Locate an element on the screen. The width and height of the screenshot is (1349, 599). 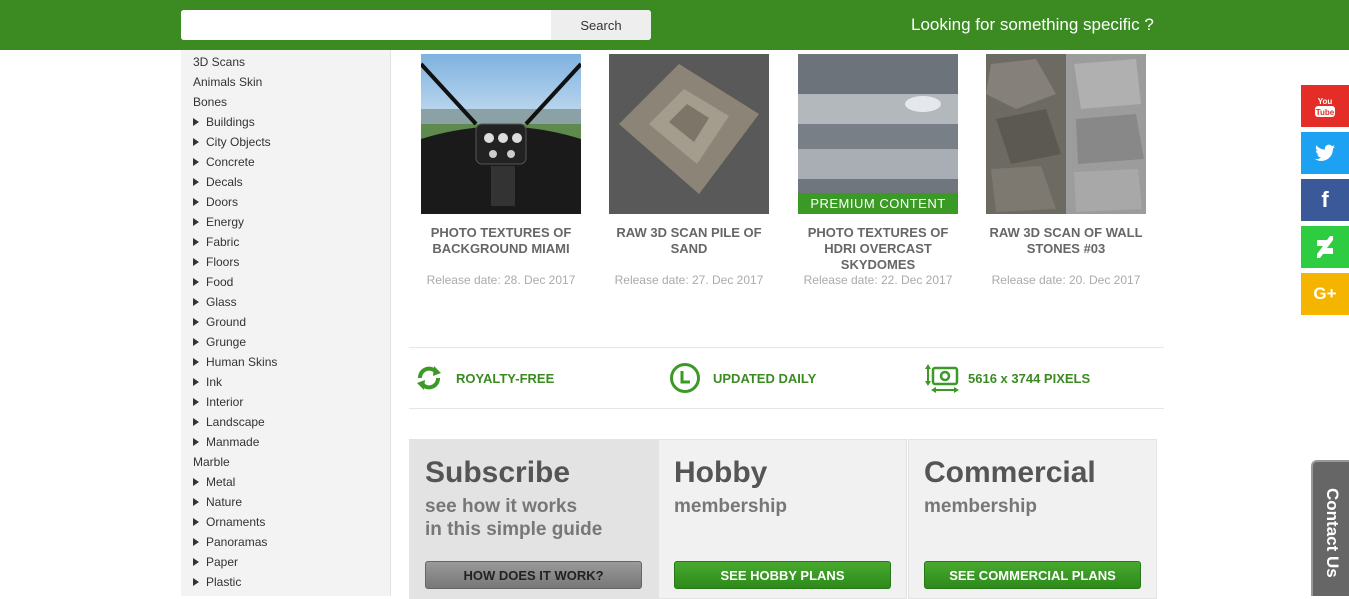
facebook-button: f is located at coordinates (1325, 200).